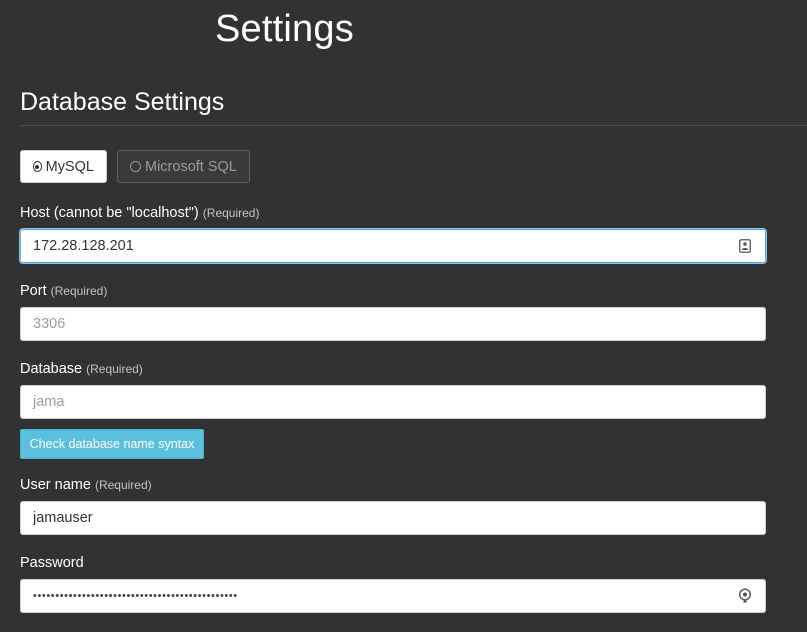 The width and height of the screenshot is (807, 632). I want to click on check-database-syntax-button: Check database name syntax, so click(112, 444).